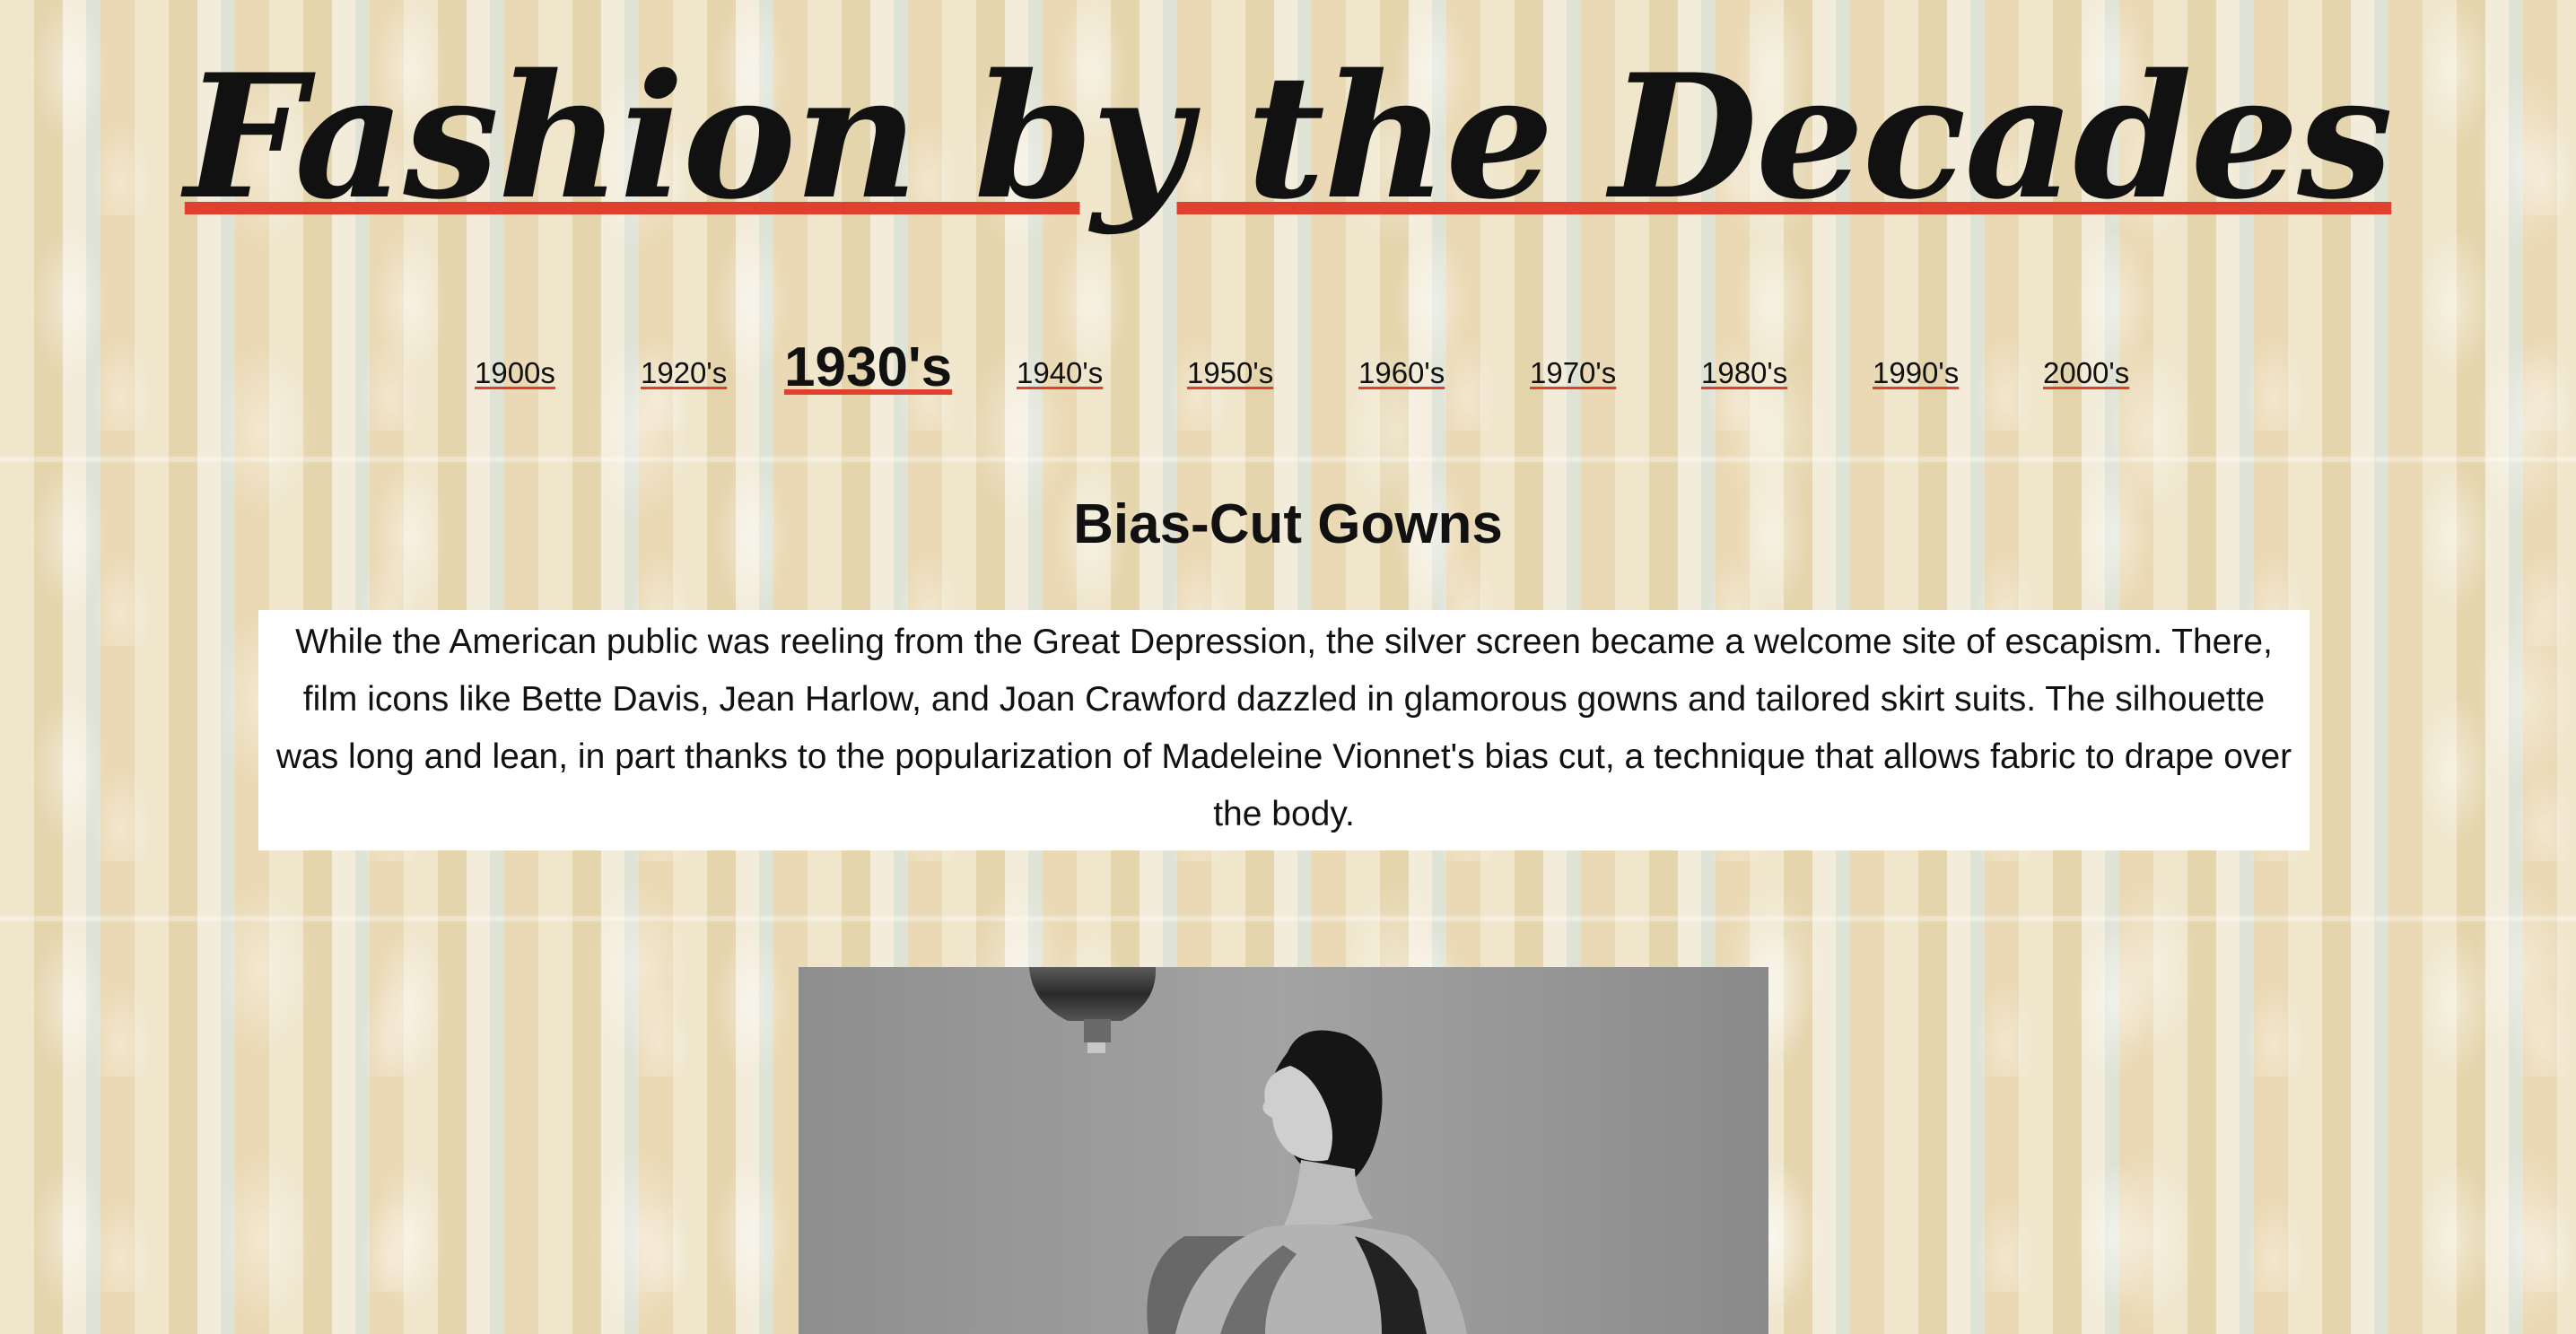  I want to click on photo-illustration, so click(1283, 1150).